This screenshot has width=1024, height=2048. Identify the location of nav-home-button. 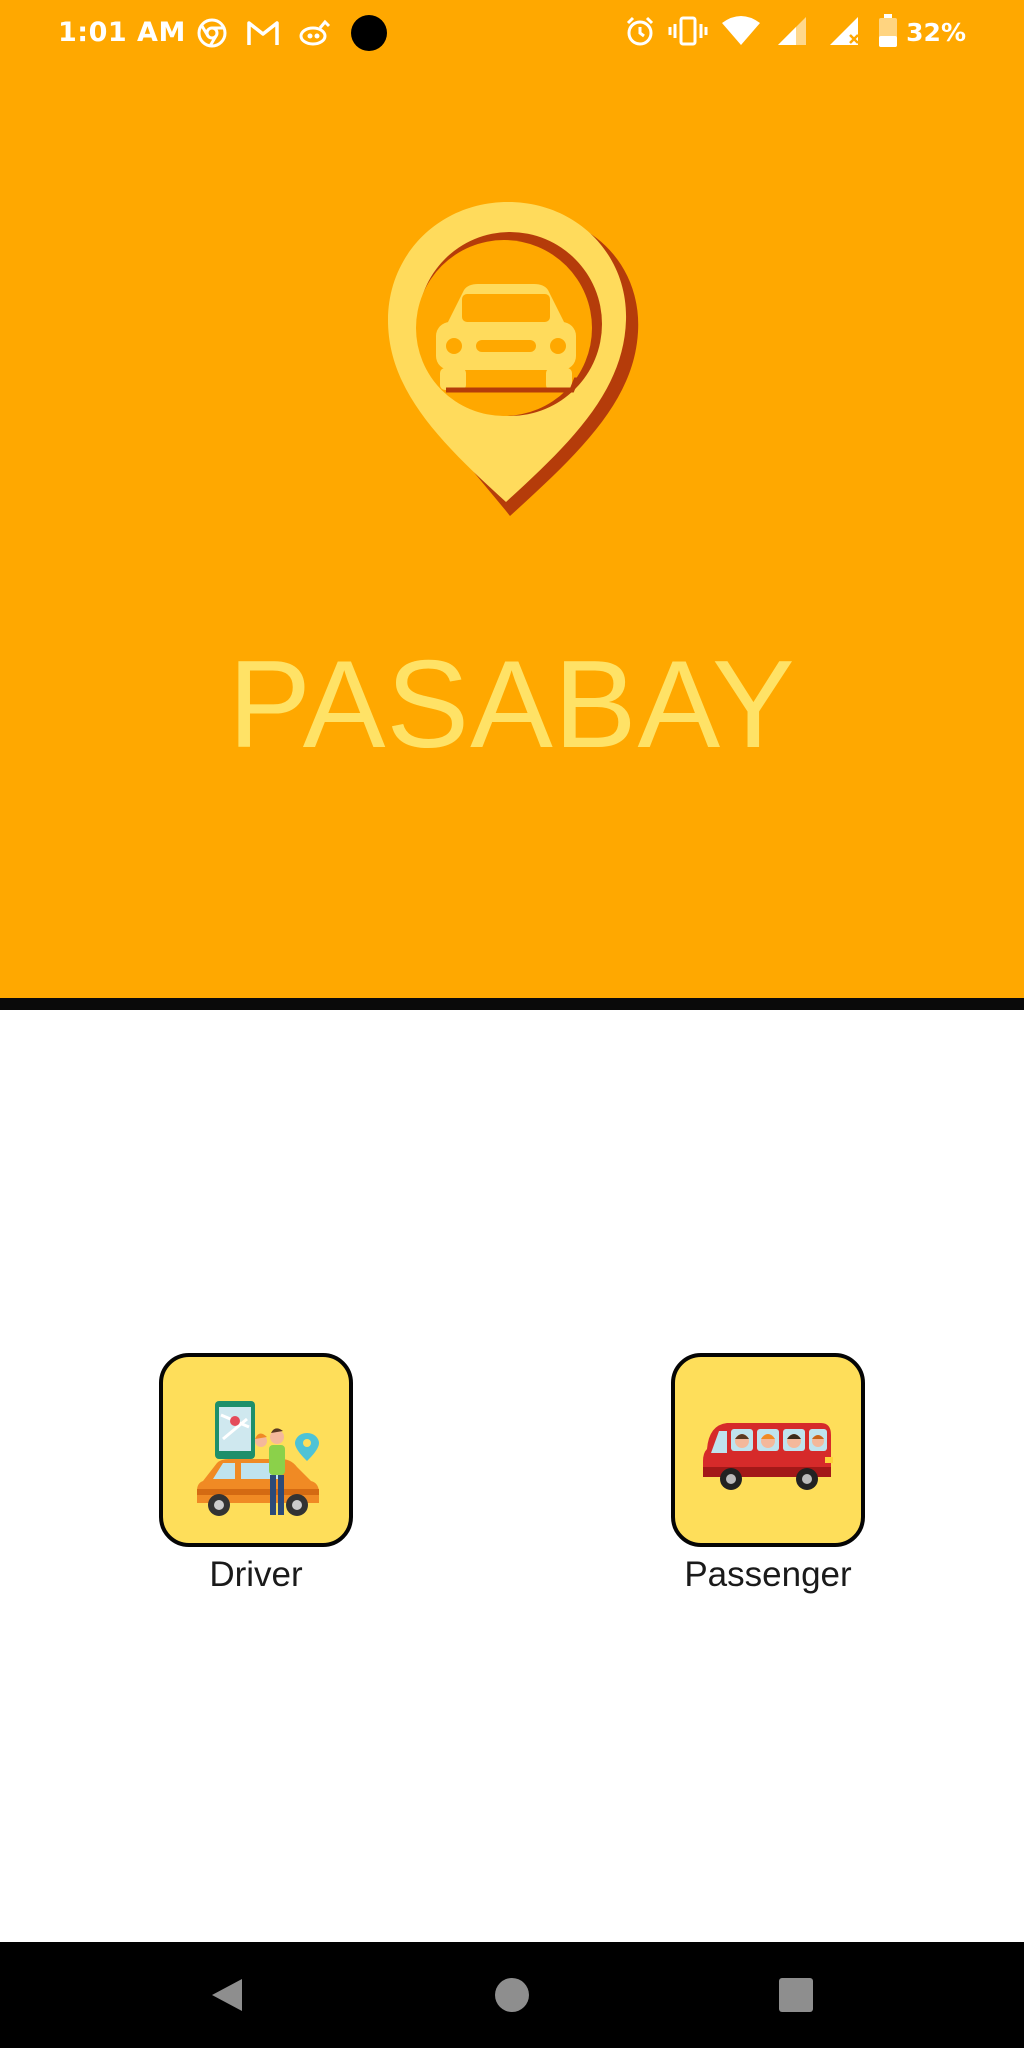
(512, 1995).